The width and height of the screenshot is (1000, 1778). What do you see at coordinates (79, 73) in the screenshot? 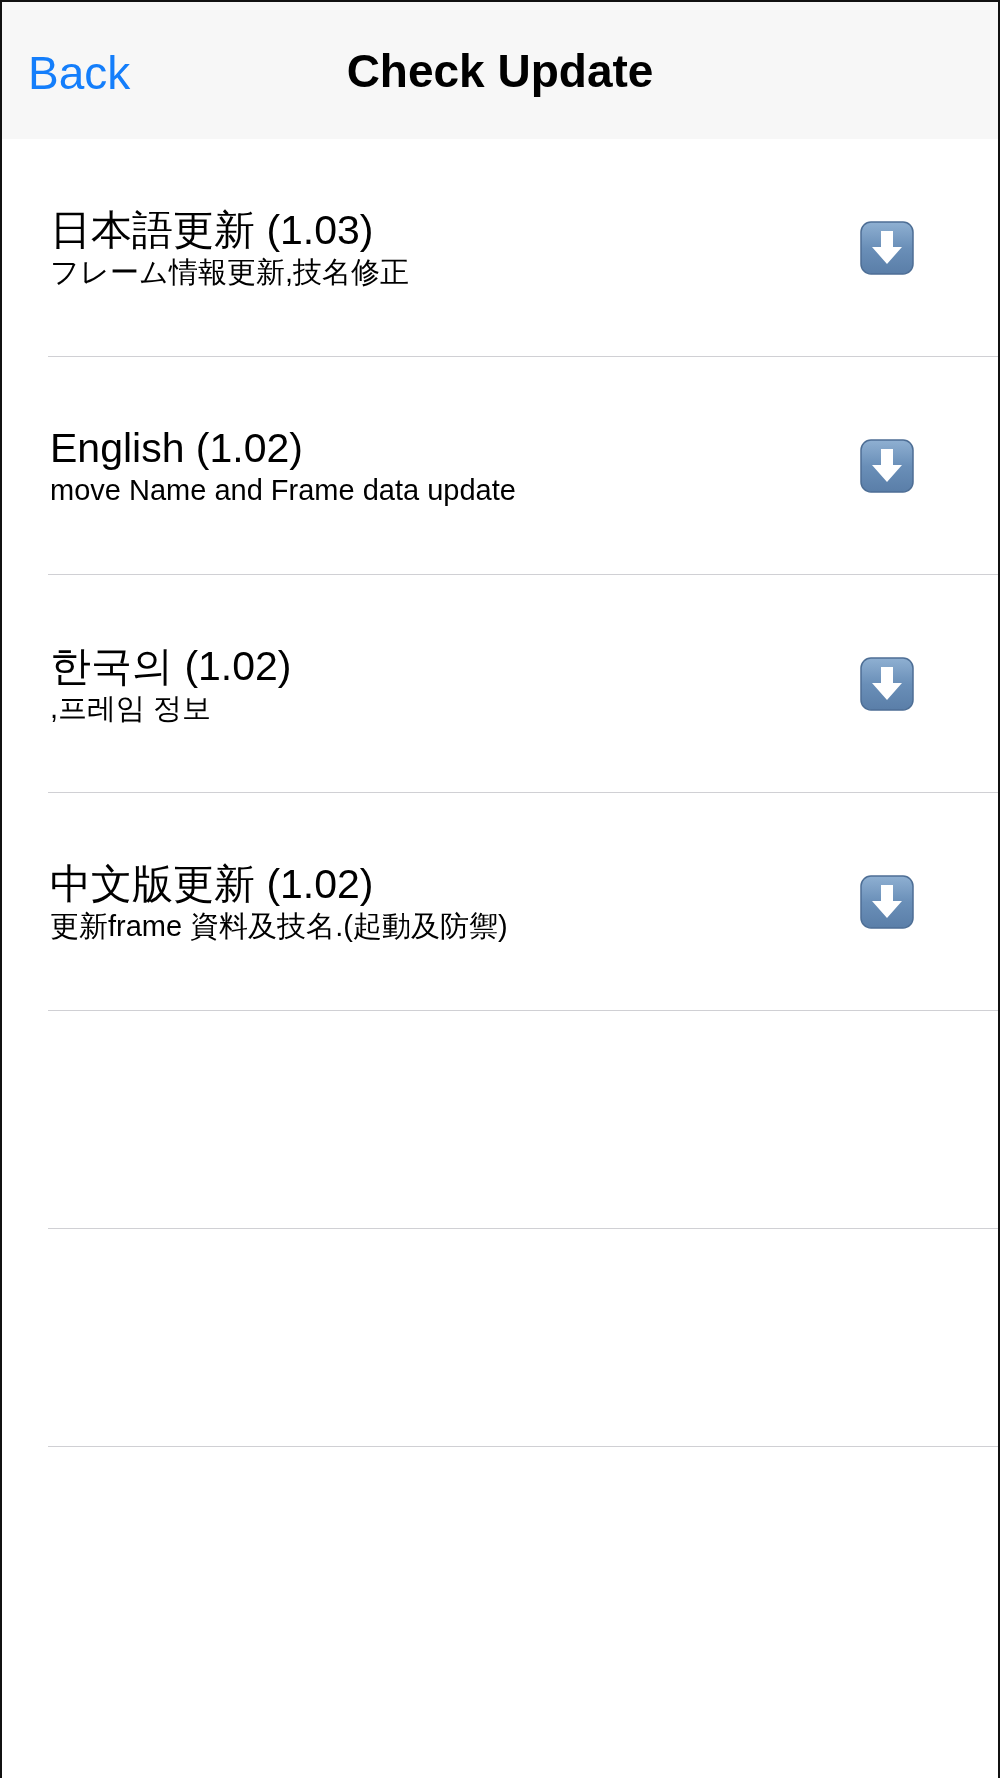
I see `back-button: Back` at bounding box center [79, 73].